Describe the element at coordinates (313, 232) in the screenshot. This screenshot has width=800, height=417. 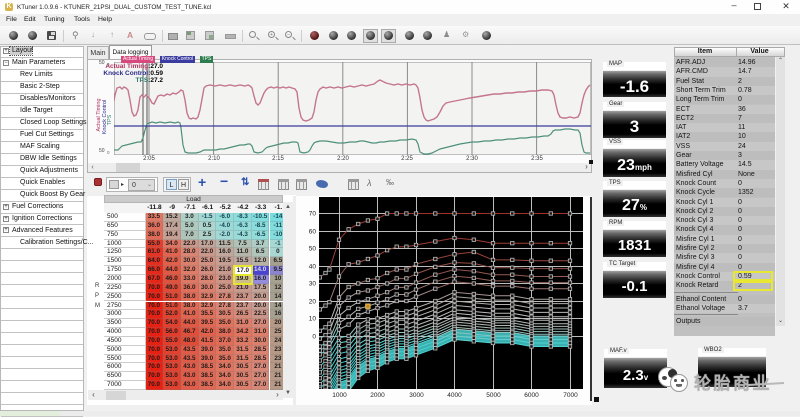
I see `svg-text: 60` at that location.